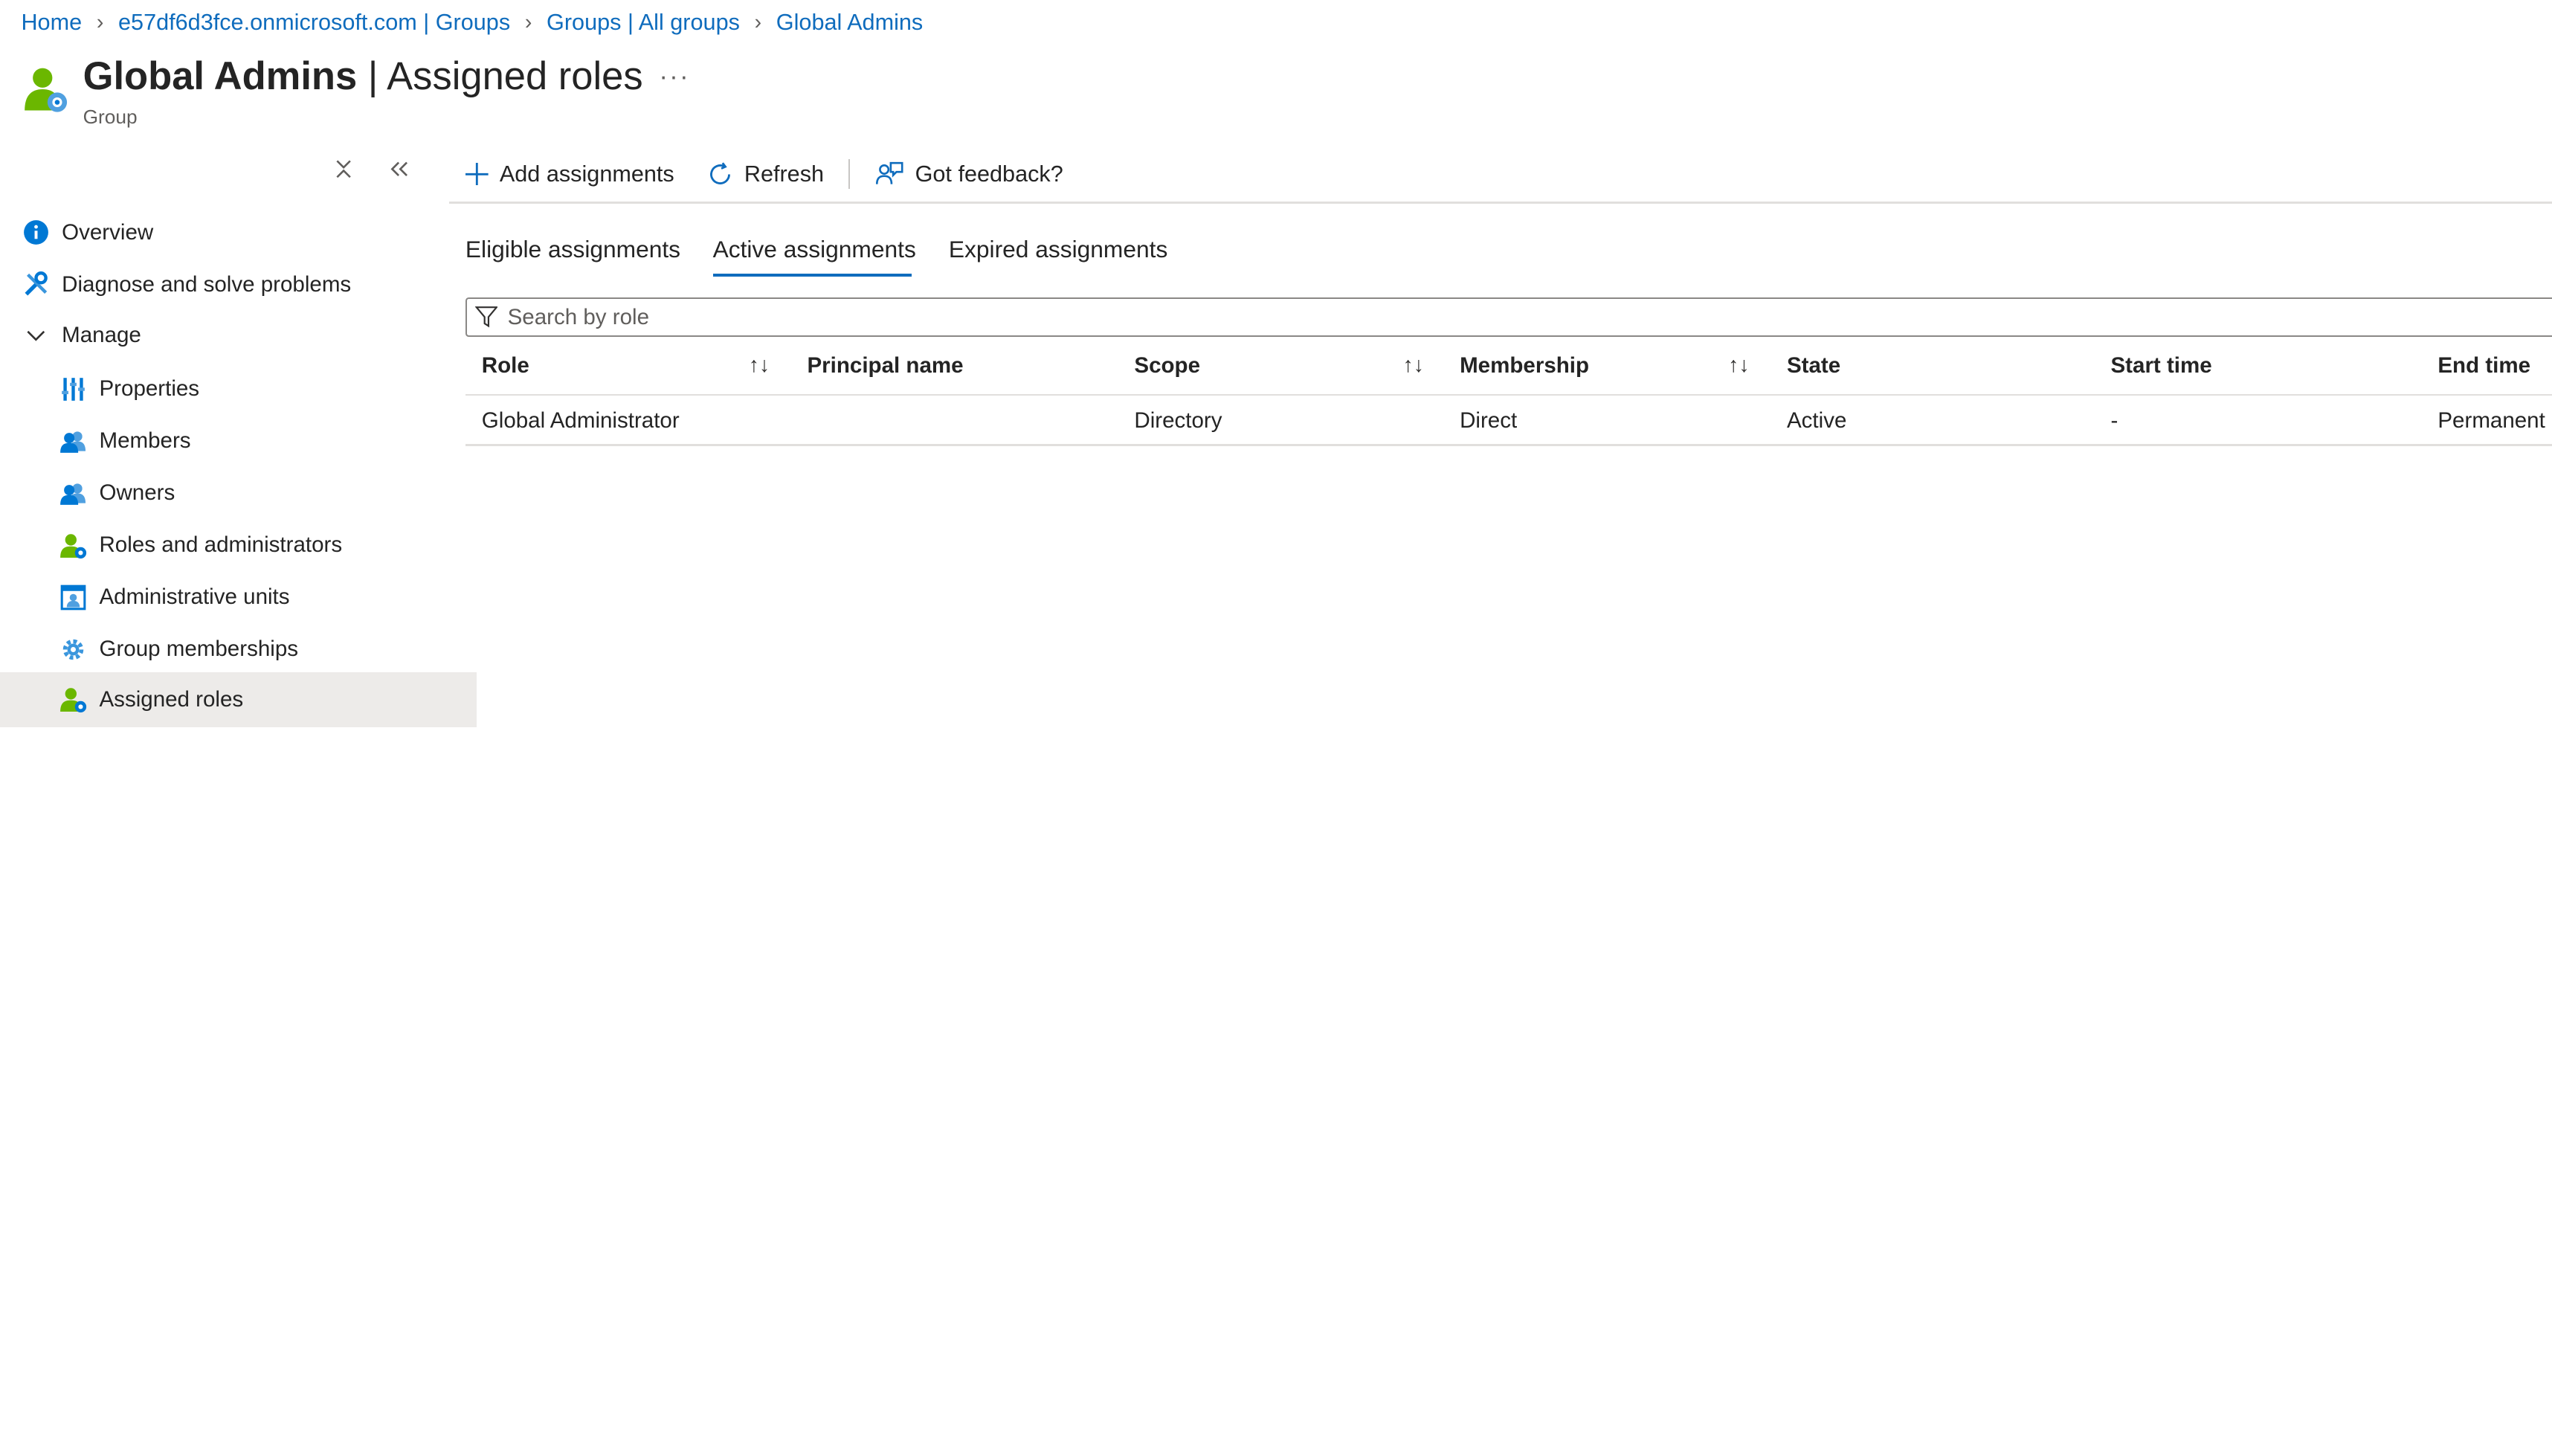 The width and height of the screenshot is (2552, 1456). Describe the element at coordinates (759, 365) in the screenshot. I see `sort-role-icon: ↑↓` at that location.